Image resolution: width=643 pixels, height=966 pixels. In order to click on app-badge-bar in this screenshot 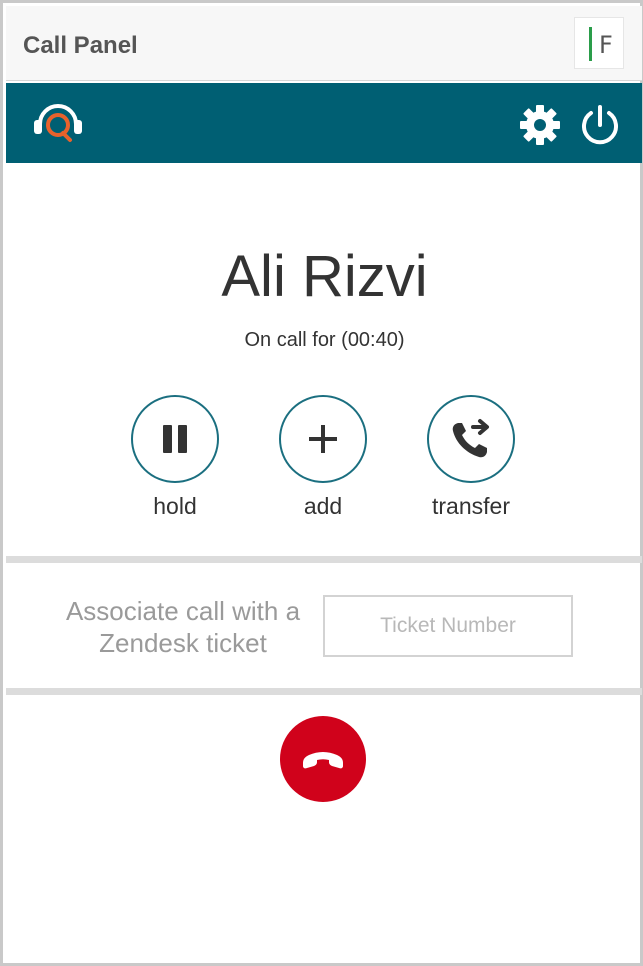, I will do `click(590, 44)`.